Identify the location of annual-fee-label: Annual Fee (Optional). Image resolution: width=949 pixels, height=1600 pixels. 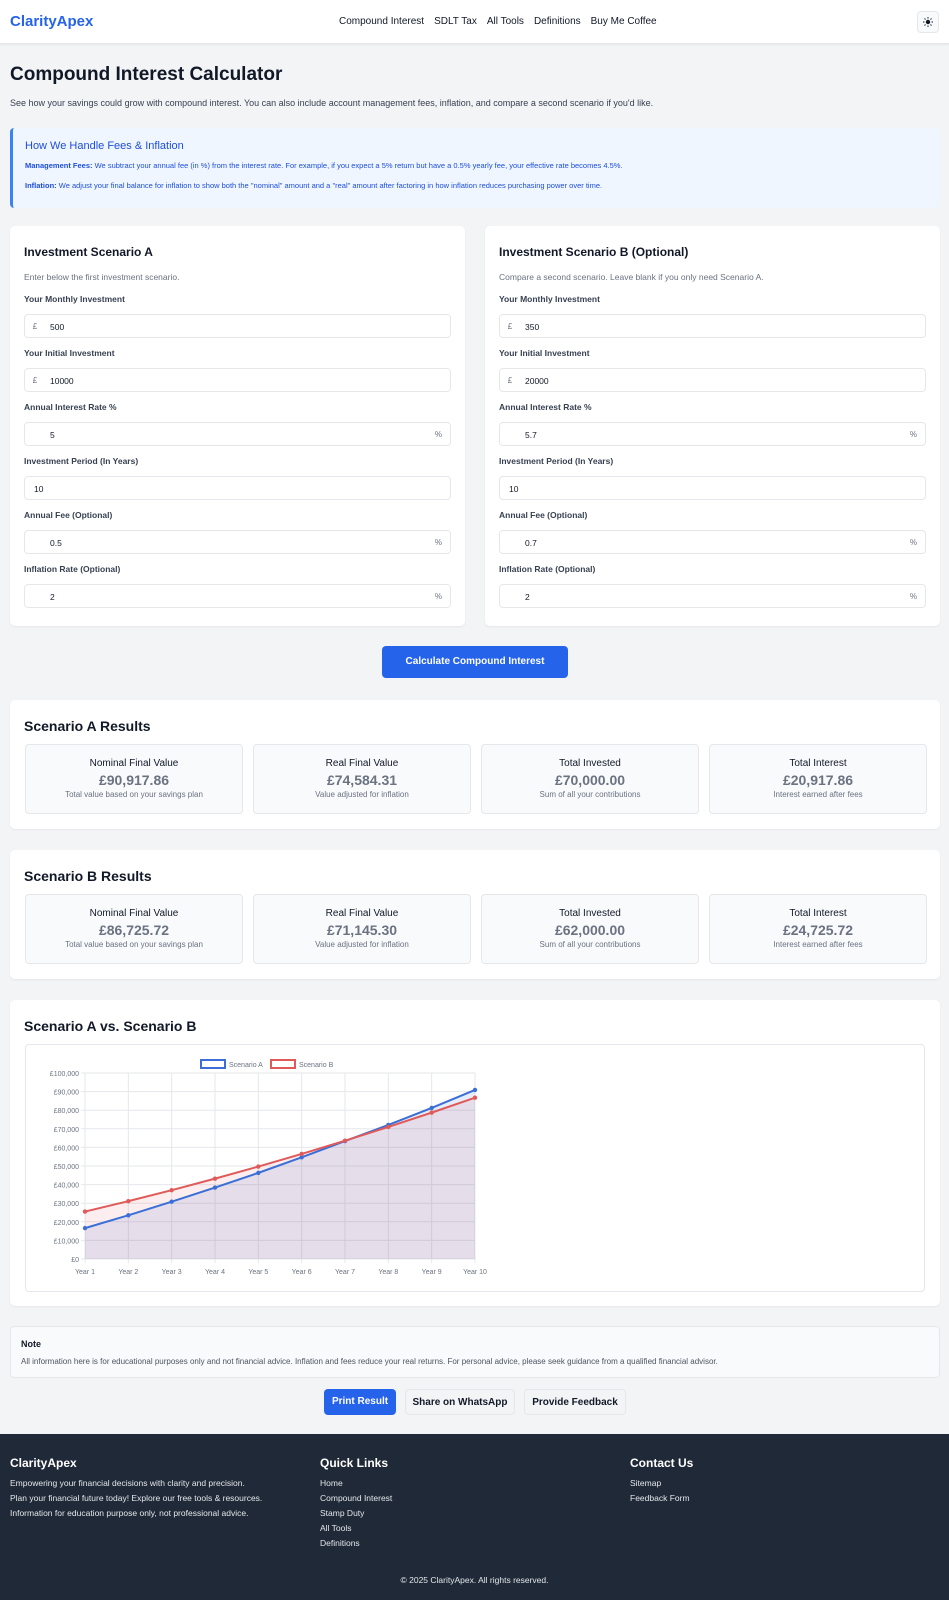
(543, 515).